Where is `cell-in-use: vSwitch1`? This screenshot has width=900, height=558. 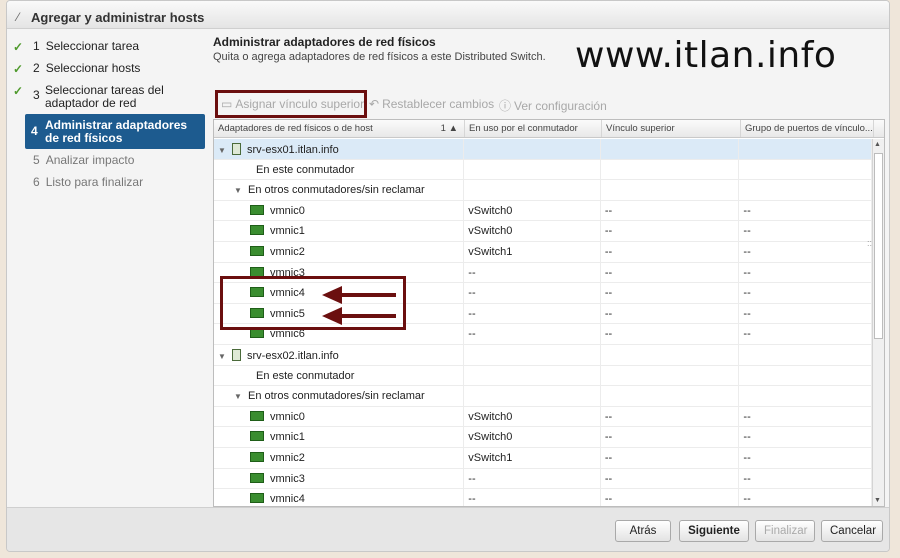 cell-in-use: vSwitch1 is located at coordinates (532, 251).